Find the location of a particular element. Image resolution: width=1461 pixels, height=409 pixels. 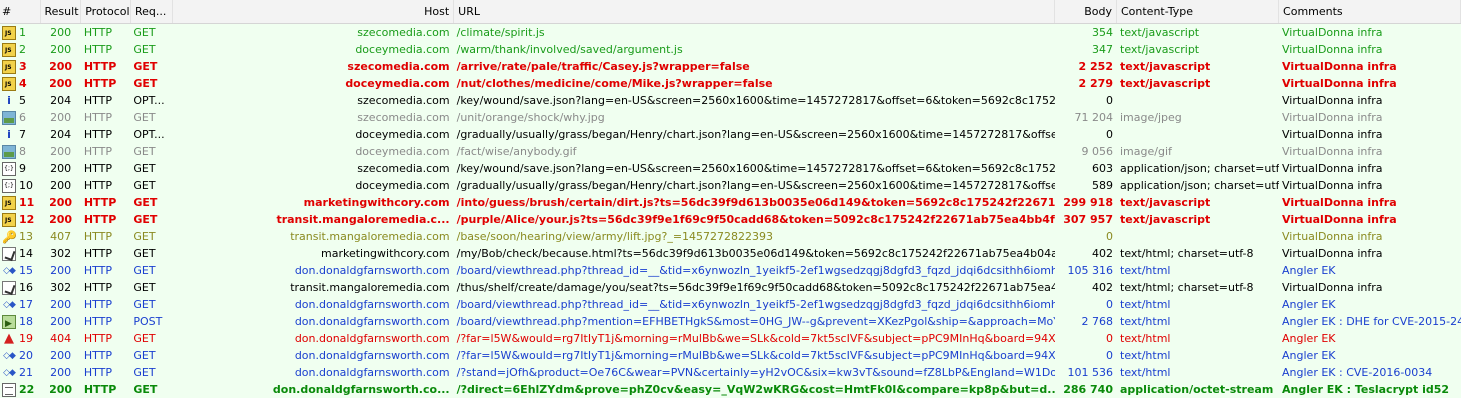

js-file-icon is located at coordinates (9, 66).